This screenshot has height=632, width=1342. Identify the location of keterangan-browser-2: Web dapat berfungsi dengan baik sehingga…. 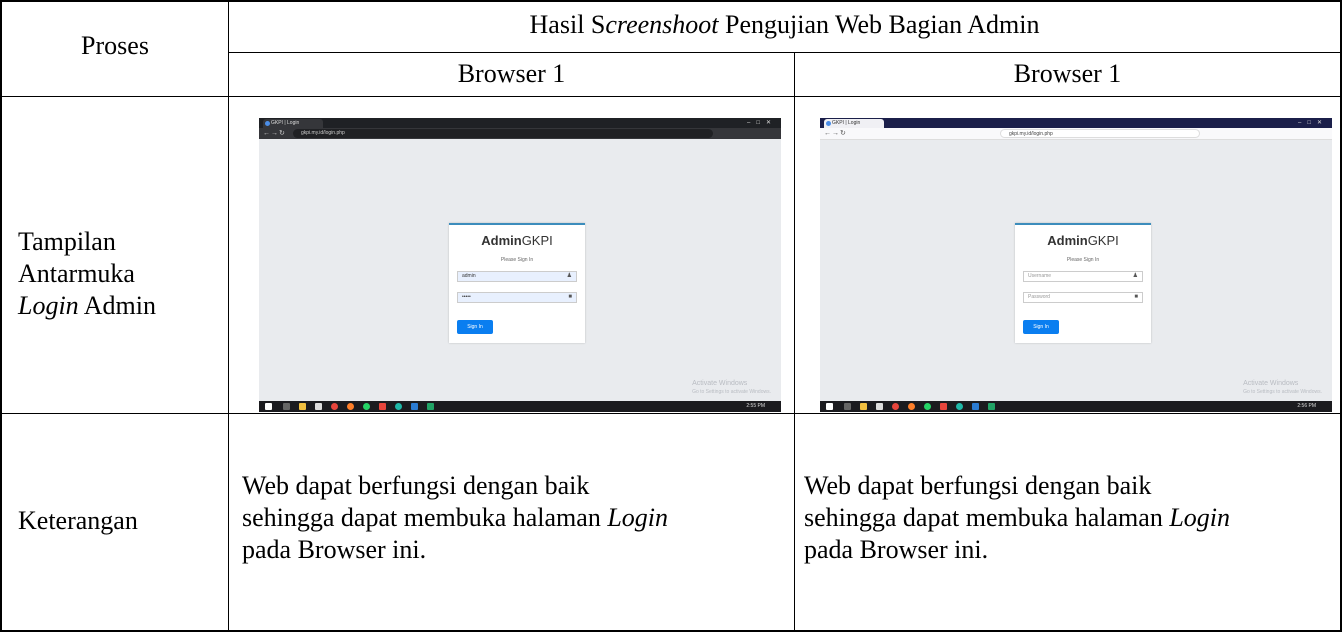
(1017, 517).